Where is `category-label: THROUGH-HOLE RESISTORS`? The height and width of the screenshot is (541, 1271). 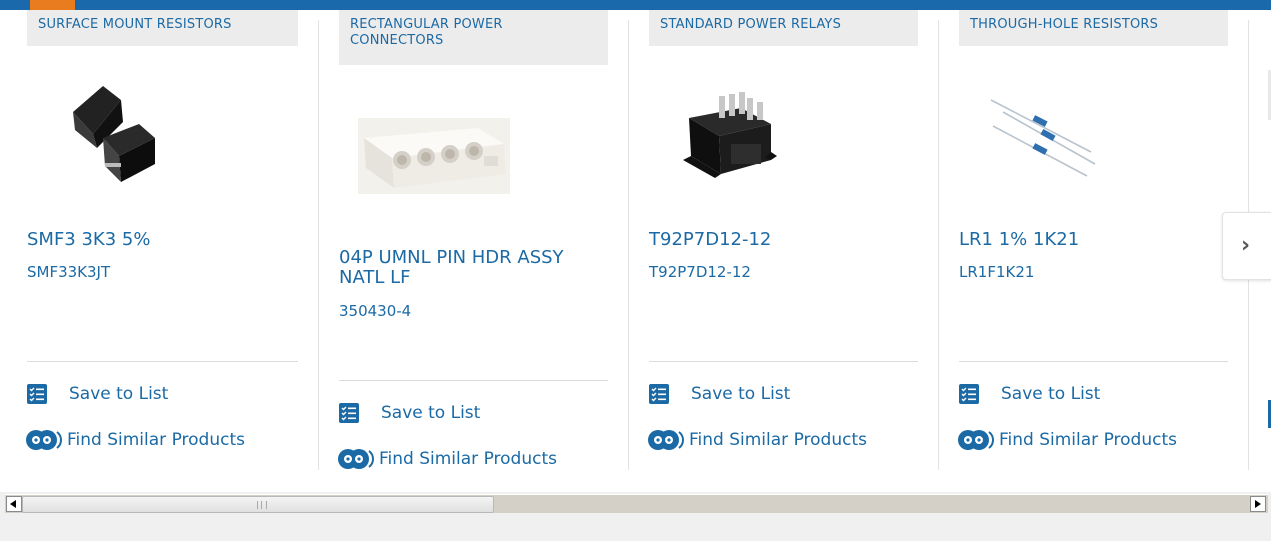
category-label: THROUGH-HOLE RESISTORS is located at coordinates (1093, 28).